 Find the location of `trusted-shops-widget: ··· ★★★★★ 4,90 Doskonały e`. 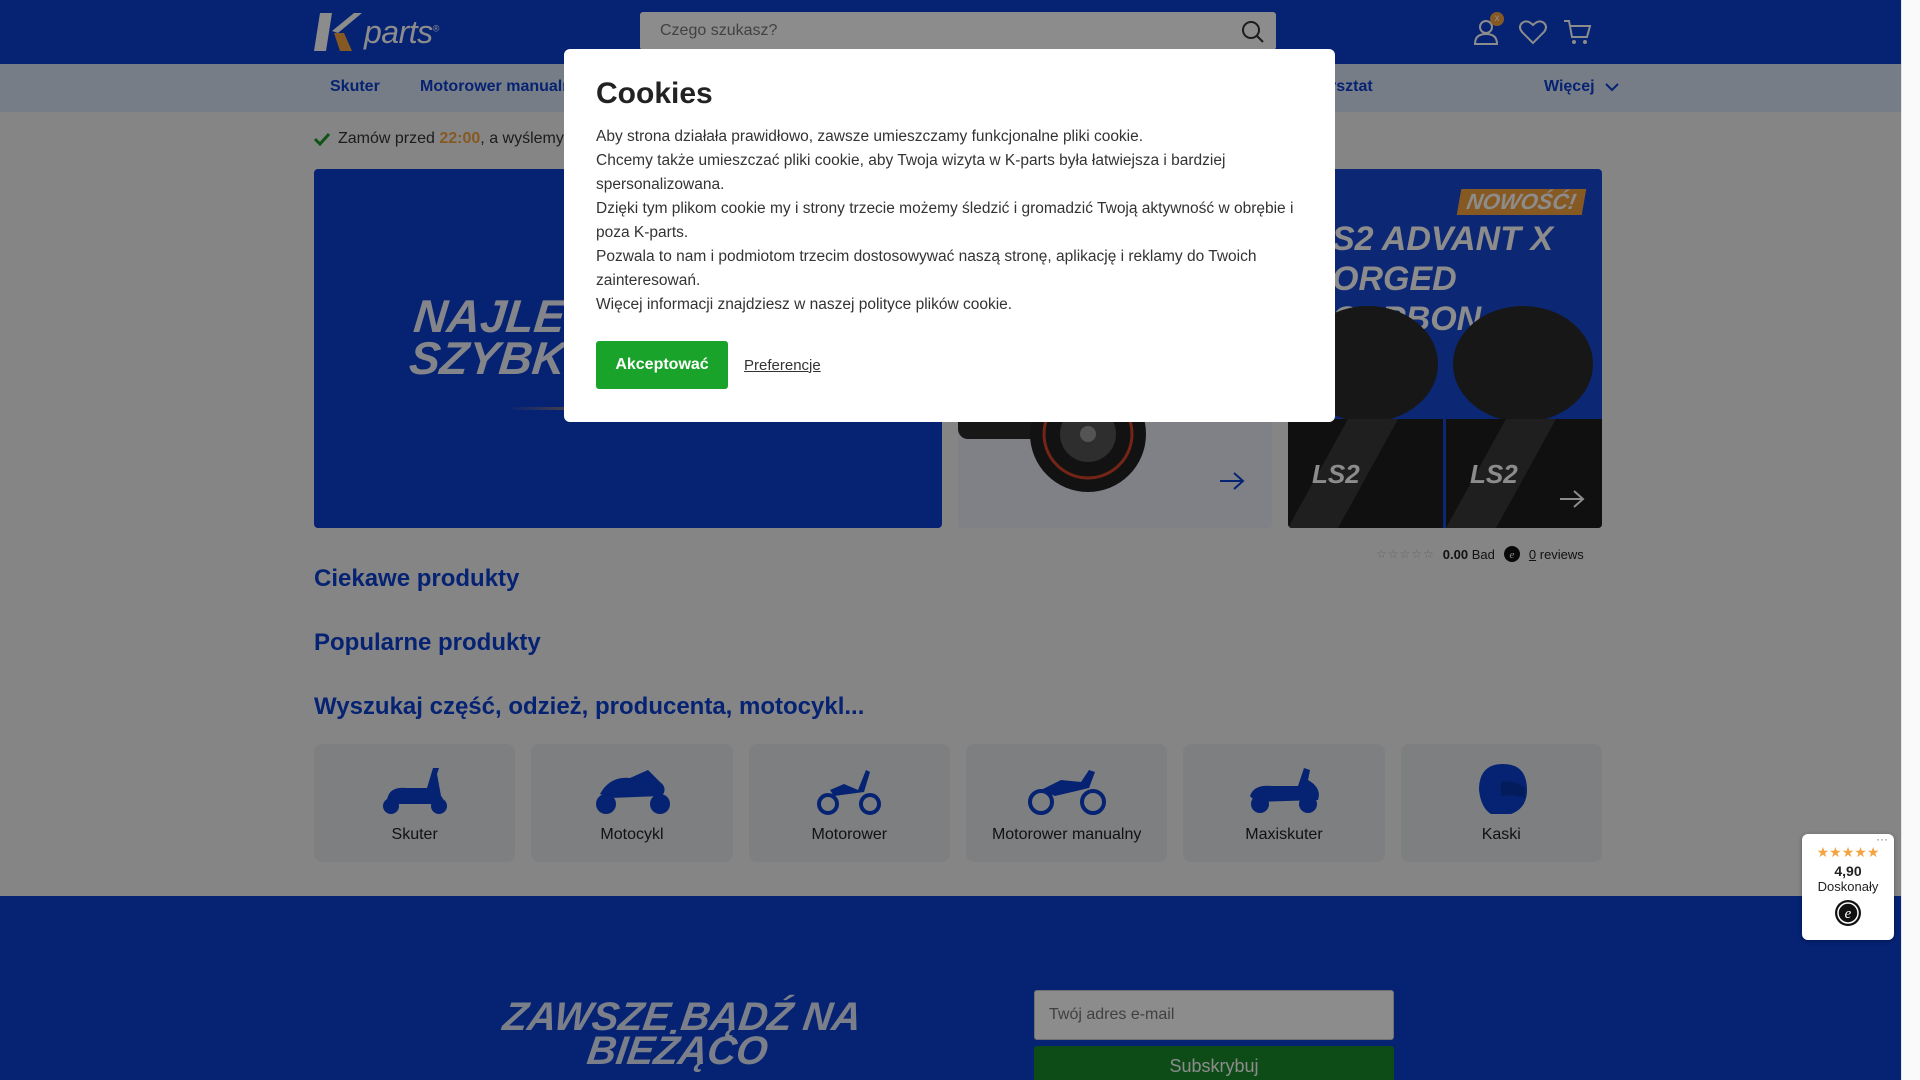

trusted-shops-widget: ··· ★★★★★ 4,90 Doskonały e is located at coordinates (1848, 886).